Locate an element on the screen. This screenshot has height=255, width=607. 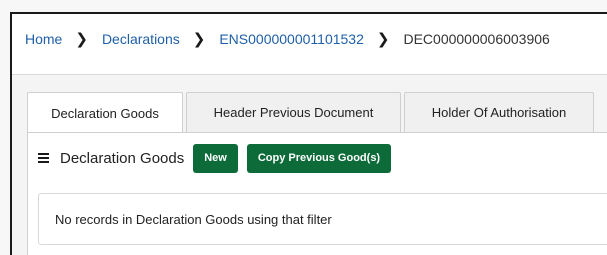
tab-holder-of-authorisation: Holder Of Authorisation is located at coordinates (499, 112).